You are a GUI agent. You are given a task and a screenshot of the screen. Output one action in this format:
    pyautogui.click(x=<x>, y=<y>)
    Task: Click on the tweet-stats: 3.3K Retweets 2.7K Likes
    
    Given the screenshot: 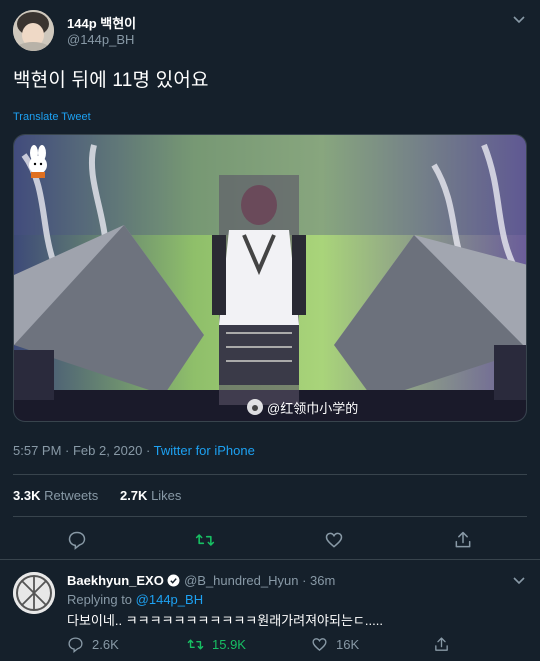 What is the action you would take?
    pyautogui.click(x=97, y=495)
    